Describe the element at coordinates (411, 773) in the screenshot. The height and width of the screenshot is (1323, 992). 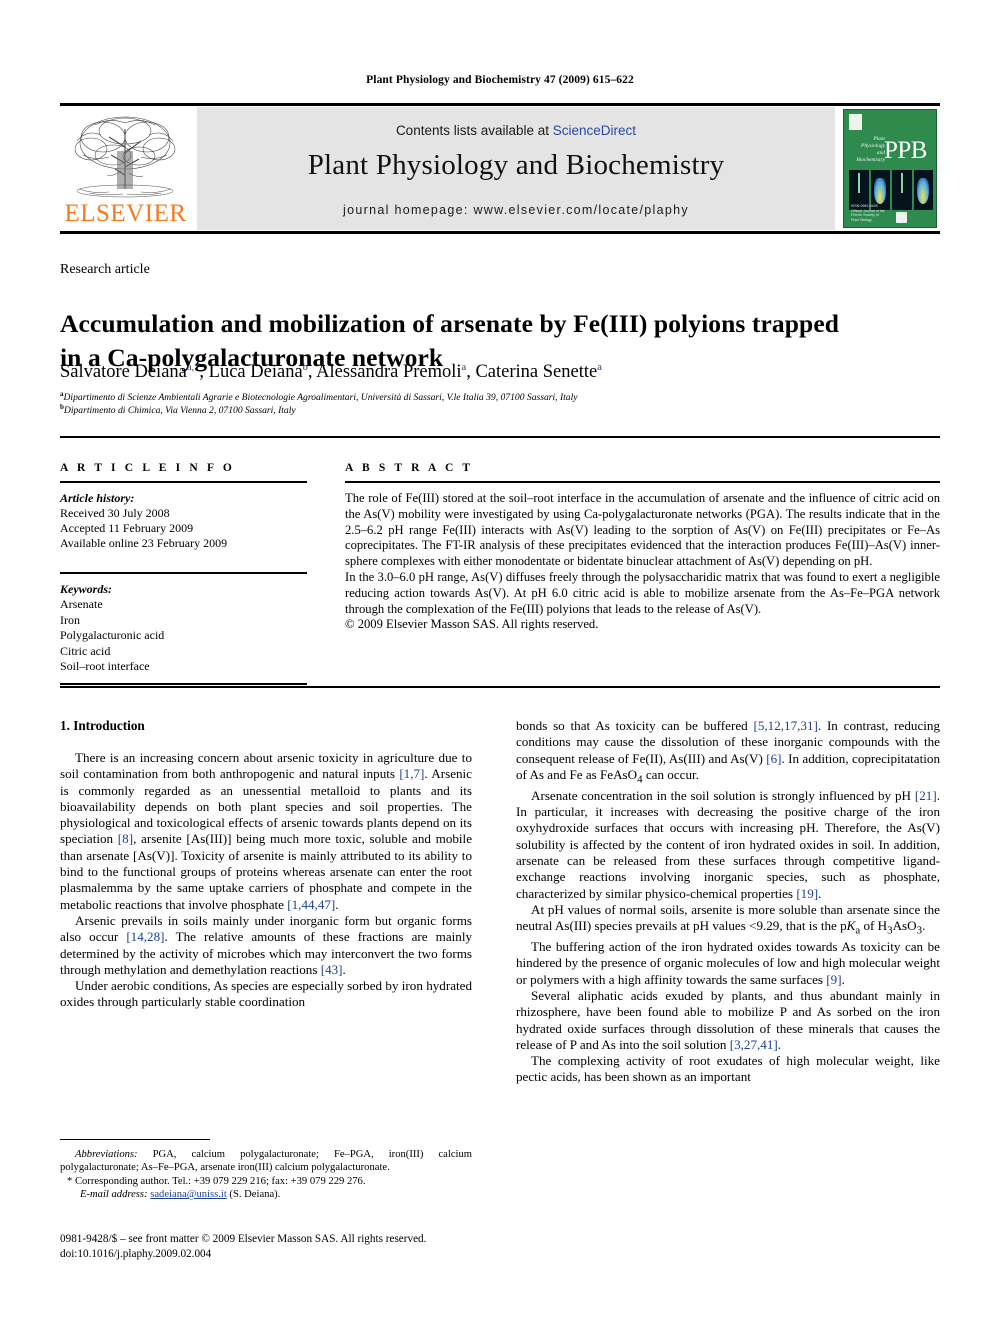
I see `citation-reference: [1,7]` at that location.